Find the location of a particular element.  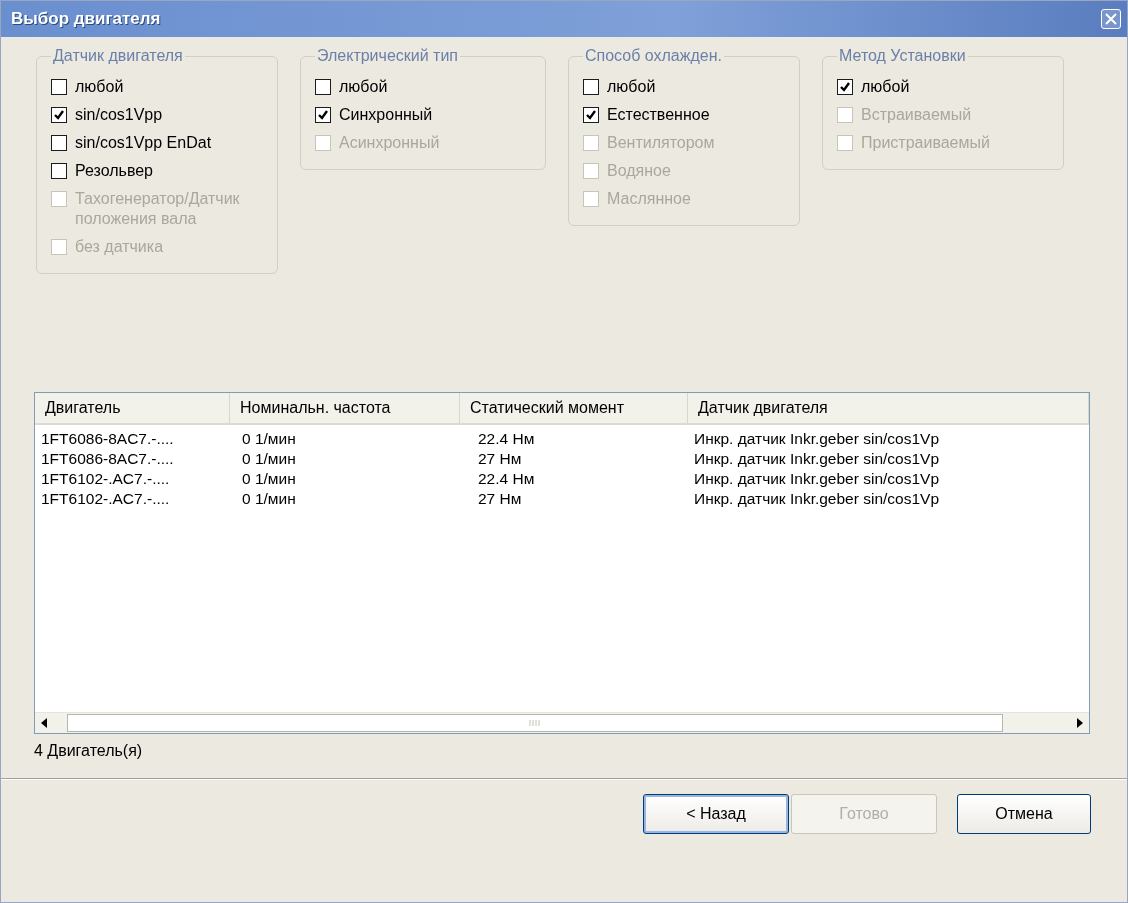

group-title: Датчик двигателя is located at coordinates (118, 56).